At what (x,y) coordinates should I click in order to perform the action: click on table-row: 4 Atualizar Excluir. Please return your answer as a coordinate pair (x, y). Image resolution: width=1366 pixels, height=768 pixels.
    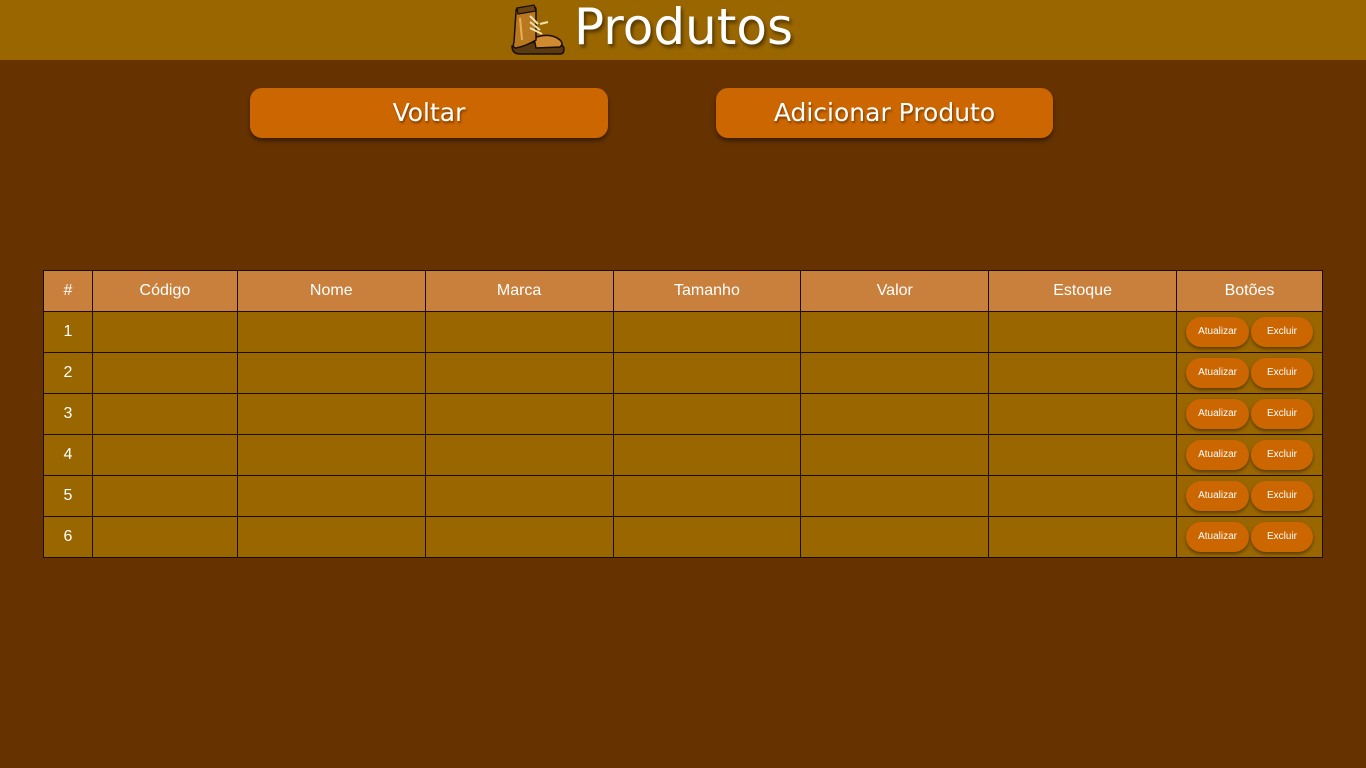
    Looking at the image, I should click on (683, 455).